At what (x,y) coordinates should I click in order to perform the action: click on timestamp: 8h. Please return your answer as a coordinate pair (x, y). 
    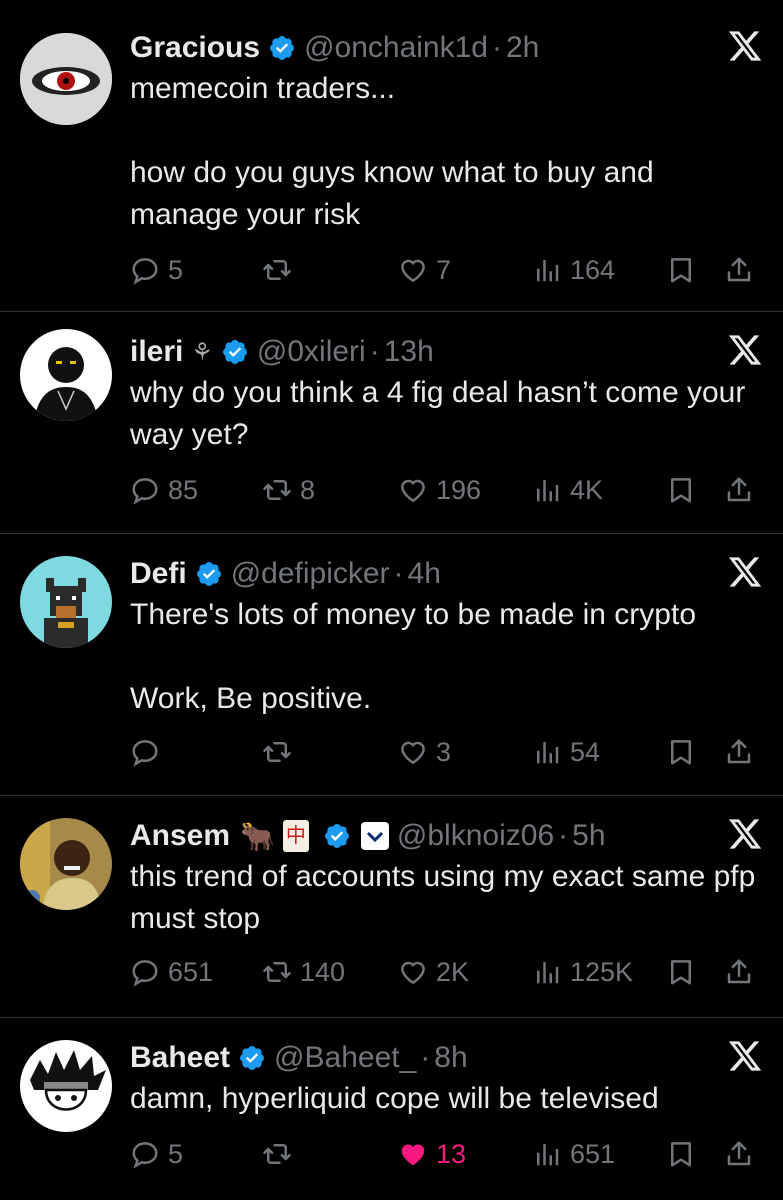
    Looking at the image, I should click on (450, 1058).